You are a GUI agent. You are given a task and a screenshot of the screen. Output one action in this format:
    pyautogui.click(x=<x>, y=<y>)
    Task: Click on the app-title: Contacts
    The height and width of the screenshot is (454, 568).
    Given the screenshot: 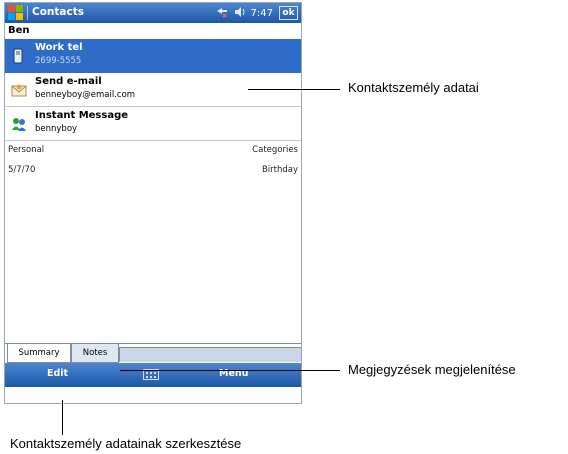 What is the action you would take?
    pyautogui.click(x=58, y=12)
    